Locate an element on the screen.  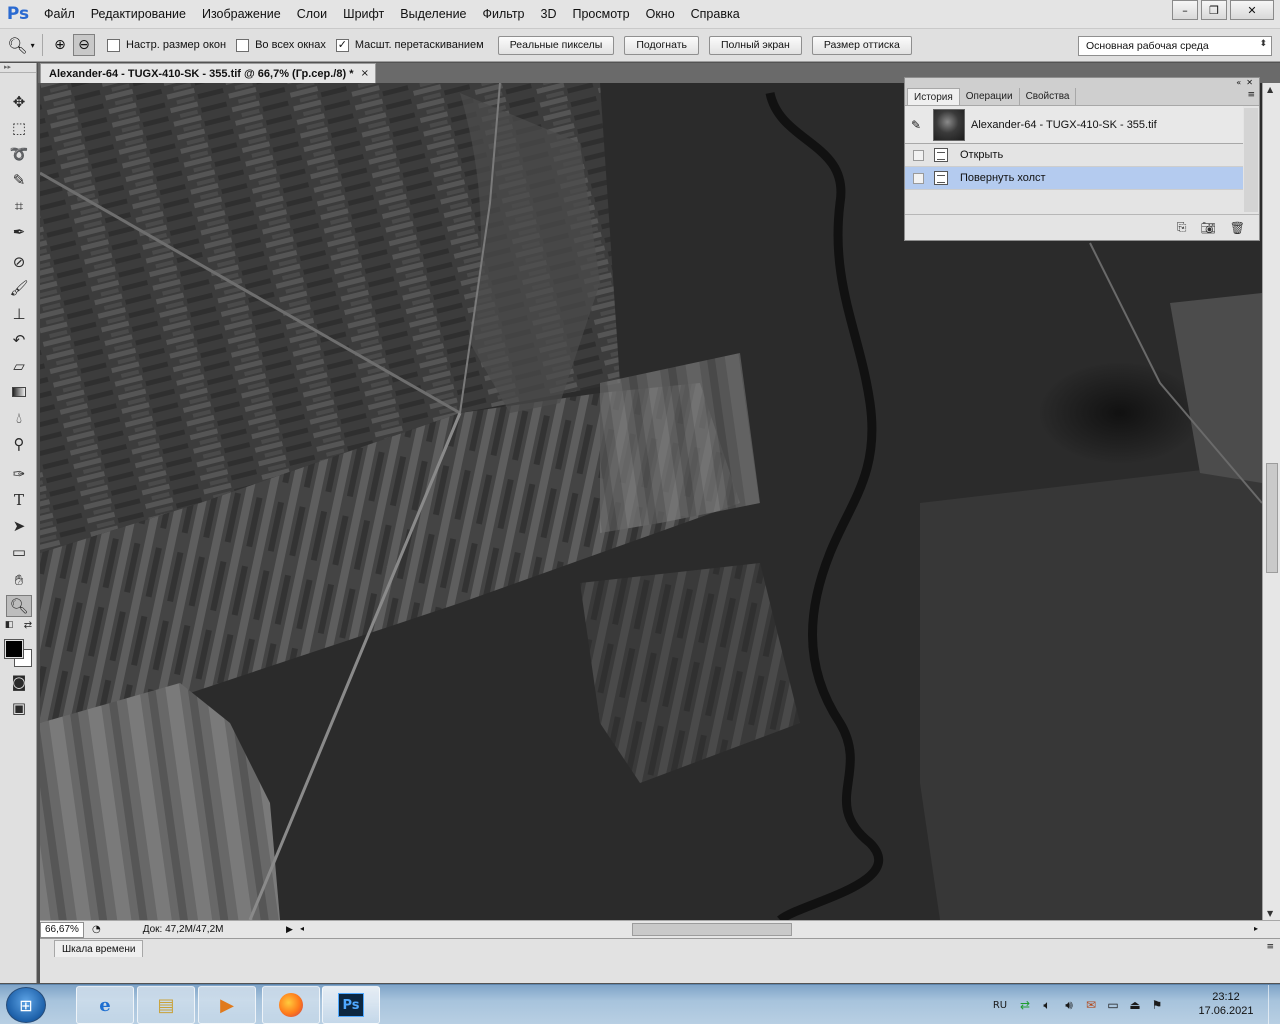
taskbar-firefox is located at coordinates (291, 1005).